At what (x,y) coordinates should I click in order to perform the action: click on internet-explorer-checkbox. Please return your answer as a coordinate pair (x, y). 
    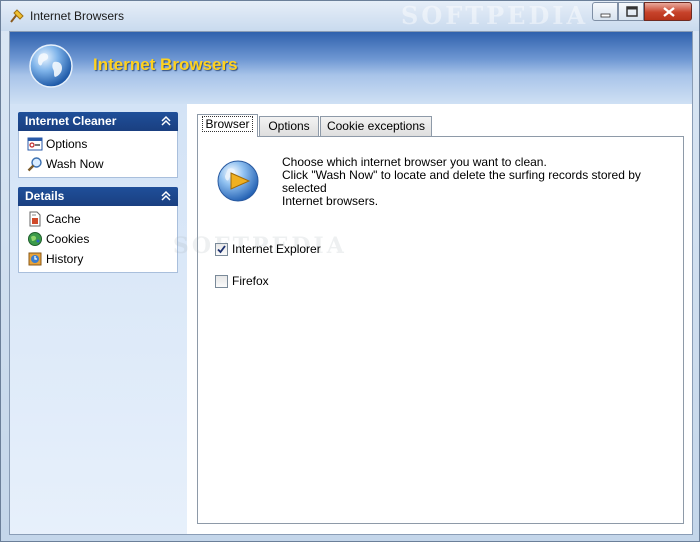
    Looking at the image, I should click on (221, 249).